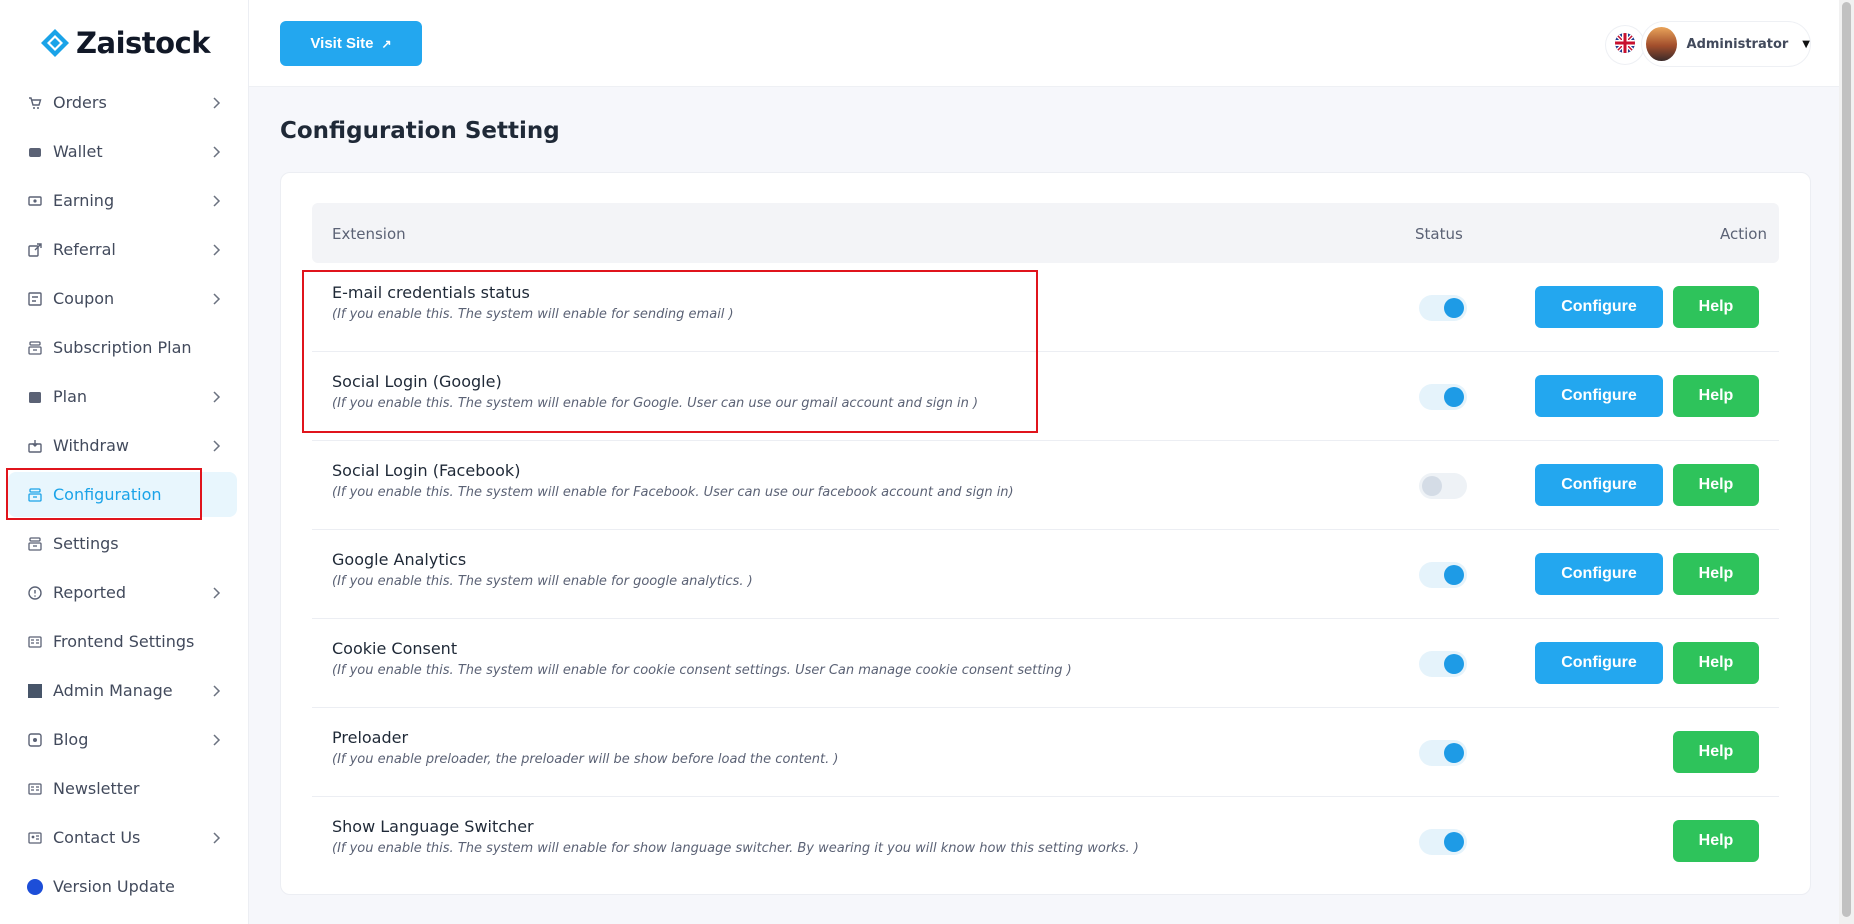 This screenshot has width=1854, height=924. I want to click on sidebar-item-frontend-settings: Frontend Settings, so click(122, 641).